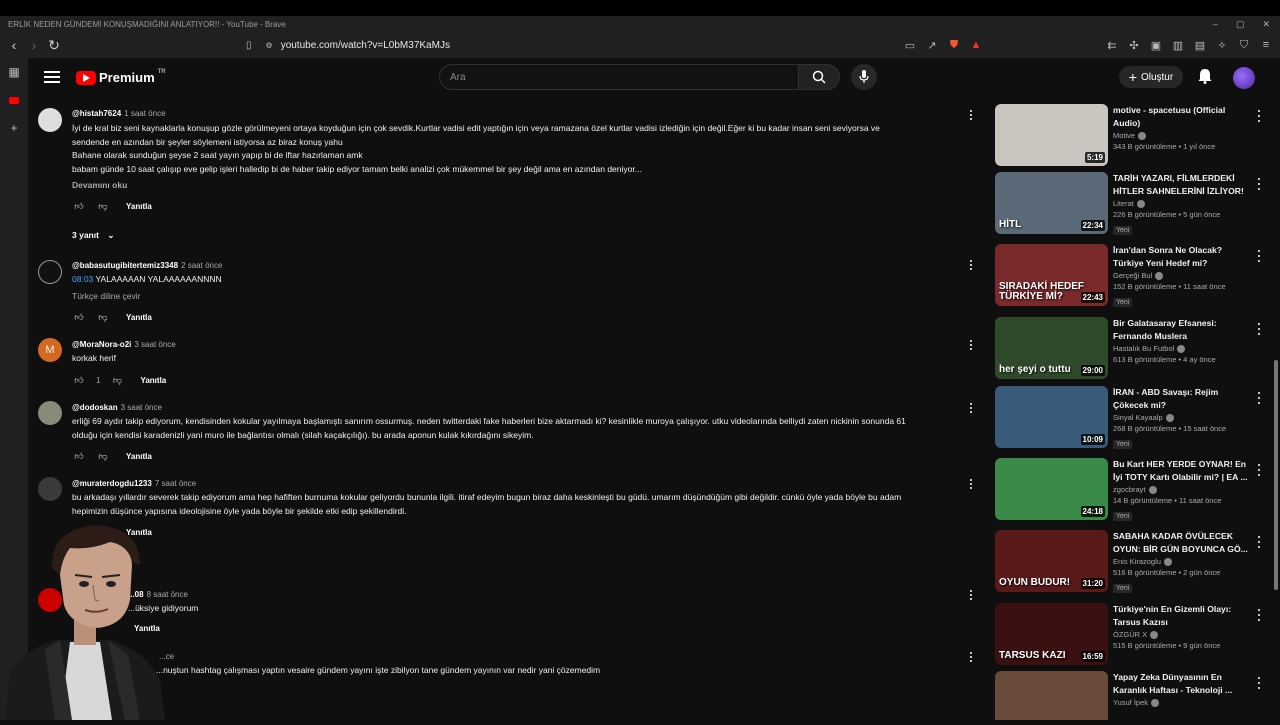 Image resolution: width=1280 pixels, height=725 pixels. Describe the element at coordinates (1112, 45) in the screenshot. I see `extension-icon: ⇇` at that location.